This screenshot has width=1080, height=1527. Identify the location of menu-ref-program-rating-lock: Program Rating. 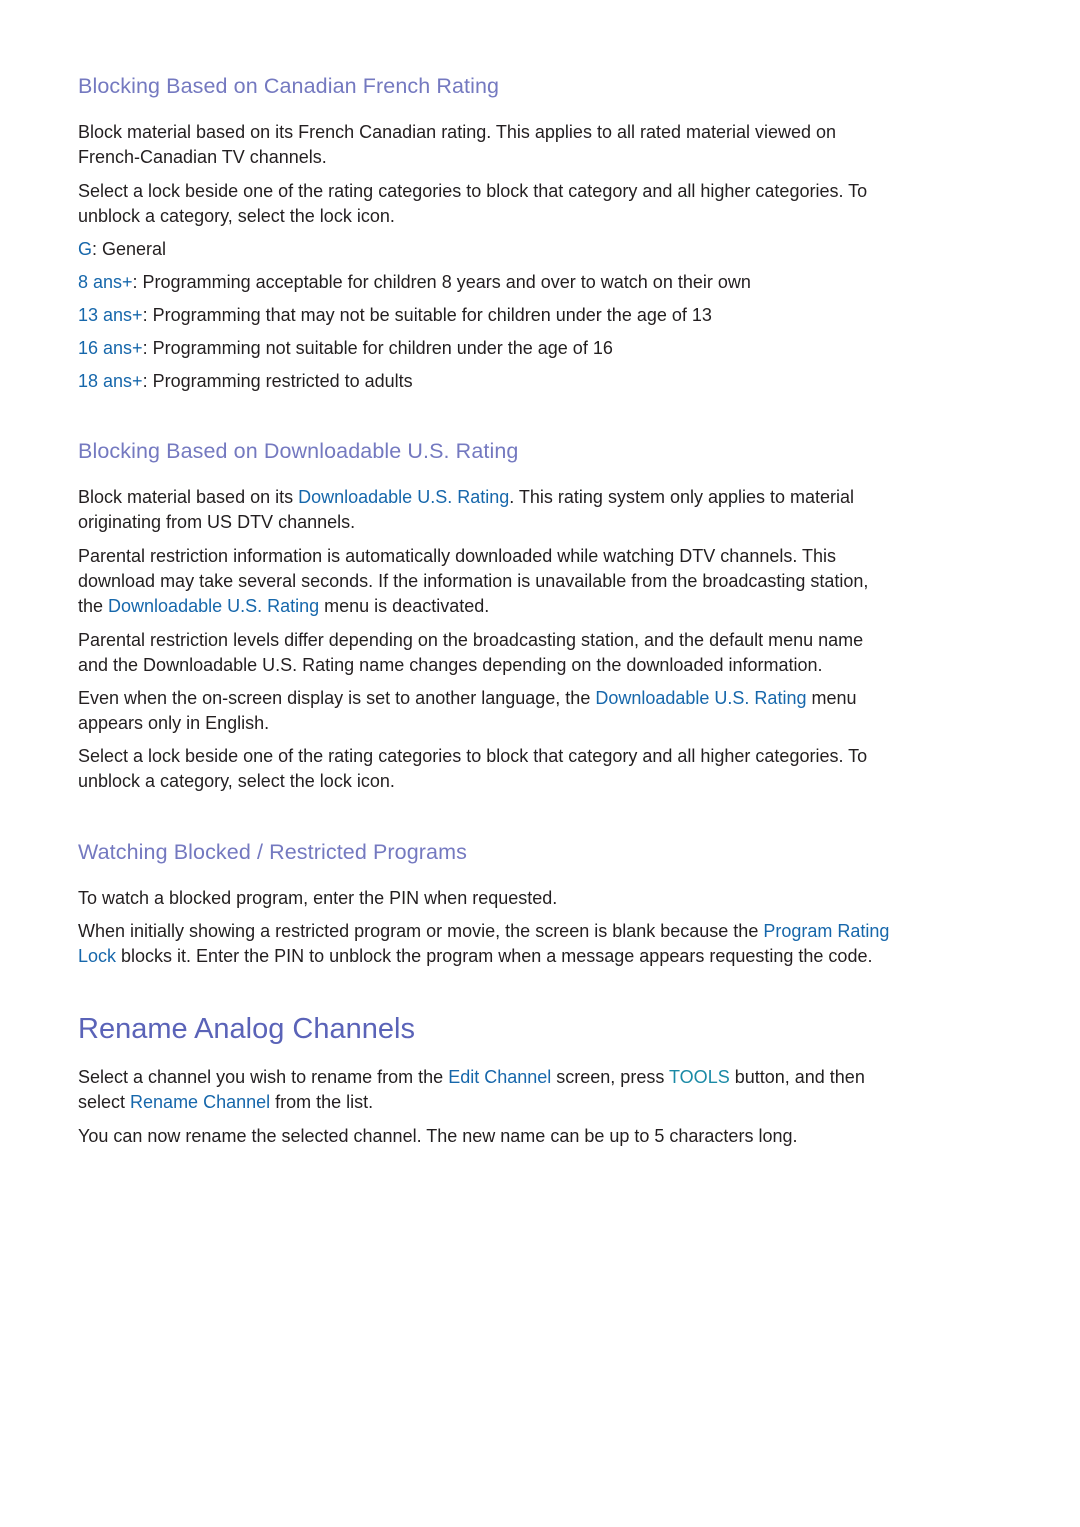
(826, 931).